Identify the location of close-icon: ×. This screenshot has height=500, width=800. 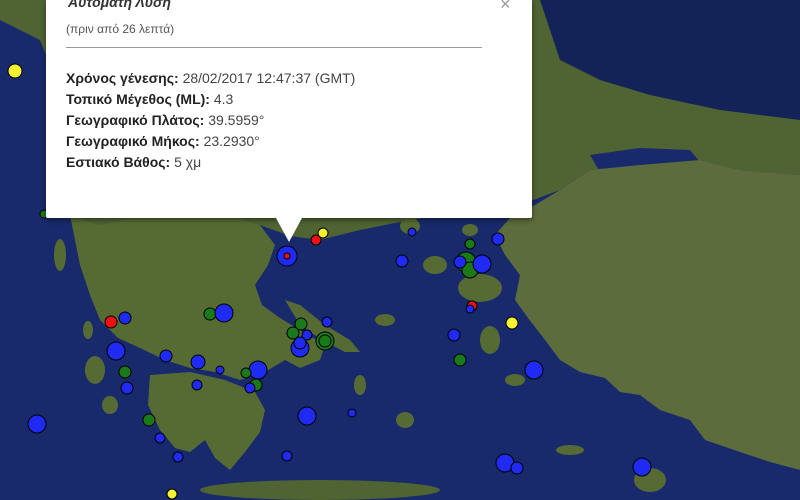
(505, 7).